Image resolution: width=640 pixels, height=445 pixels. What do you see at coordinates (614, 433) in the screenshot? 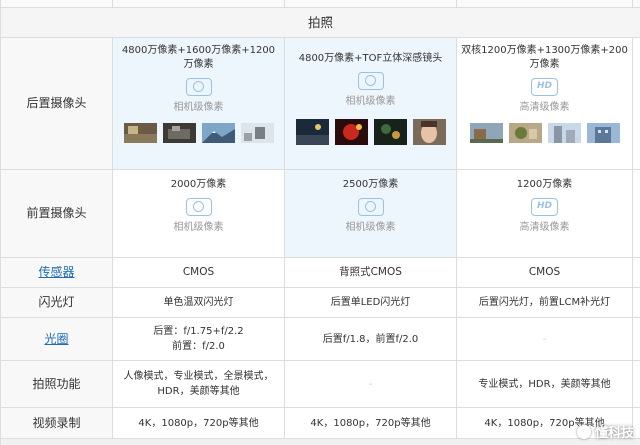
I see `watermark-text: 懂科技` at bounding box center [614, 433].